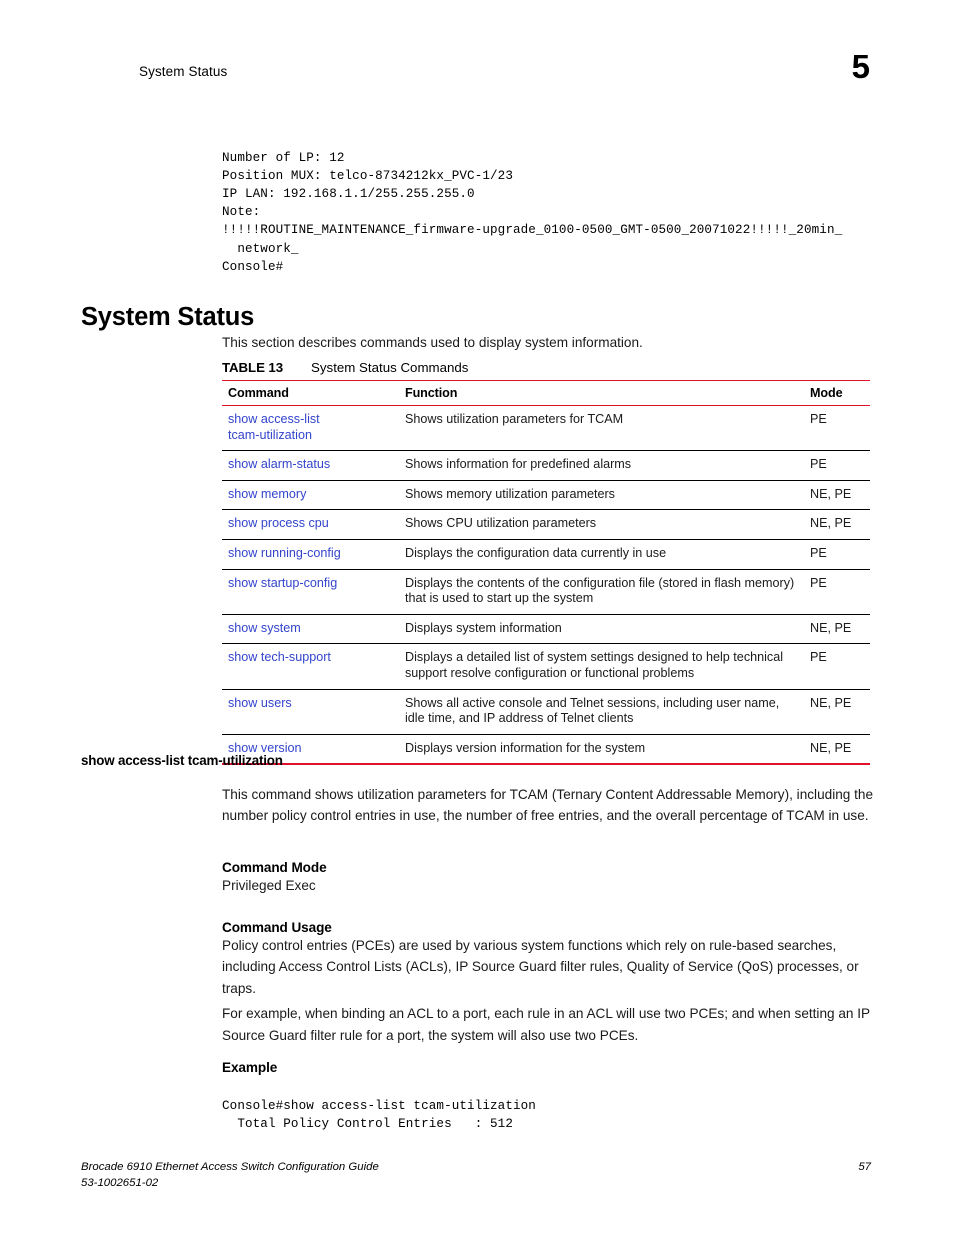 The width and height of the screenshot is (954, 1235). Describe the element at coordinates (860, 66) in the screenshot. I see `chapter-number: 5` at that location.